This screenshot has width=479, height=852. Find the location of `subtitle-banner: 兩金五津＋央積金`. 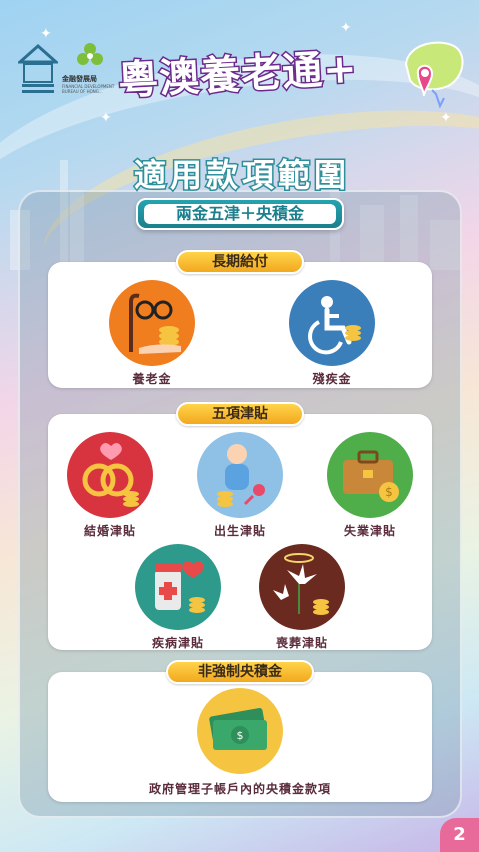

subtitle-banner: 兩金五津＋央積金 is located at coordinates (240, 214).